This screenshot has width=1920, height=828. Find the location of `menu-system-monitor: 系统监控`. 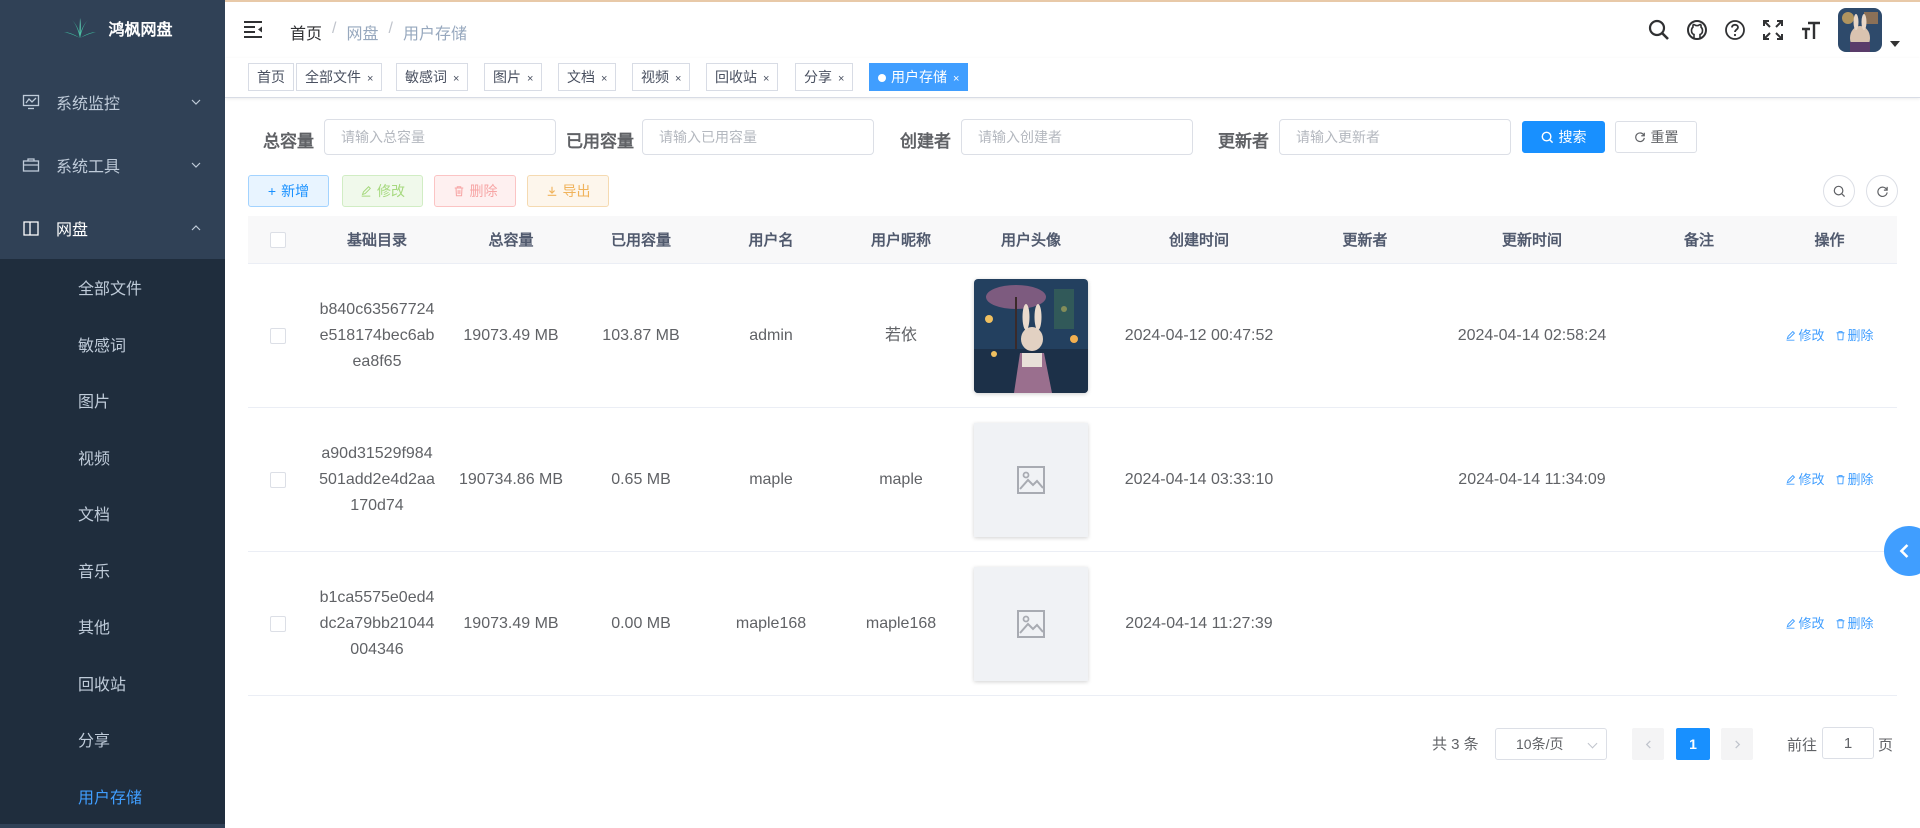

menu-system-monitor: 系统监控 is located at coordinates (112, 101).